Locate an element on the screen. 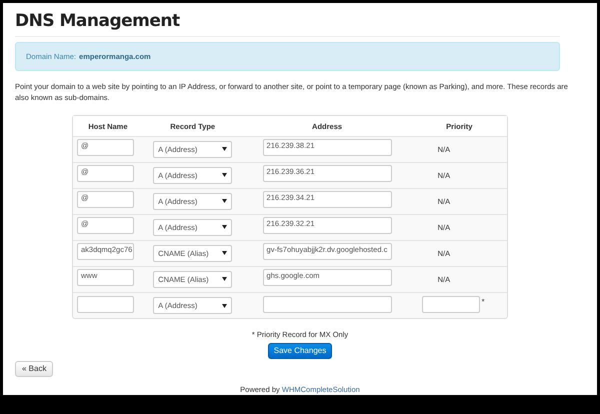  save-button: Save Changes is located at coordinates (300, 350).